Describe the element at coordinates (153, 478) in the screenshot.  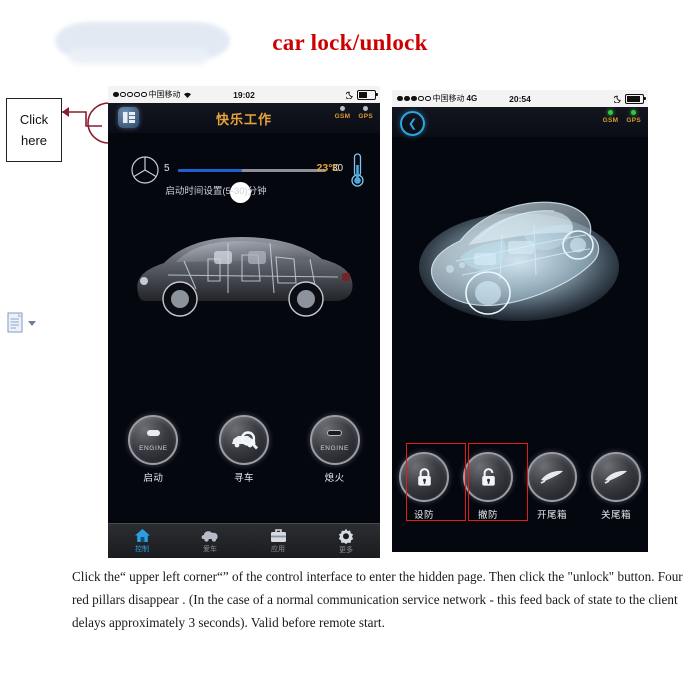
I see `button-start-label: 启动` at that location.